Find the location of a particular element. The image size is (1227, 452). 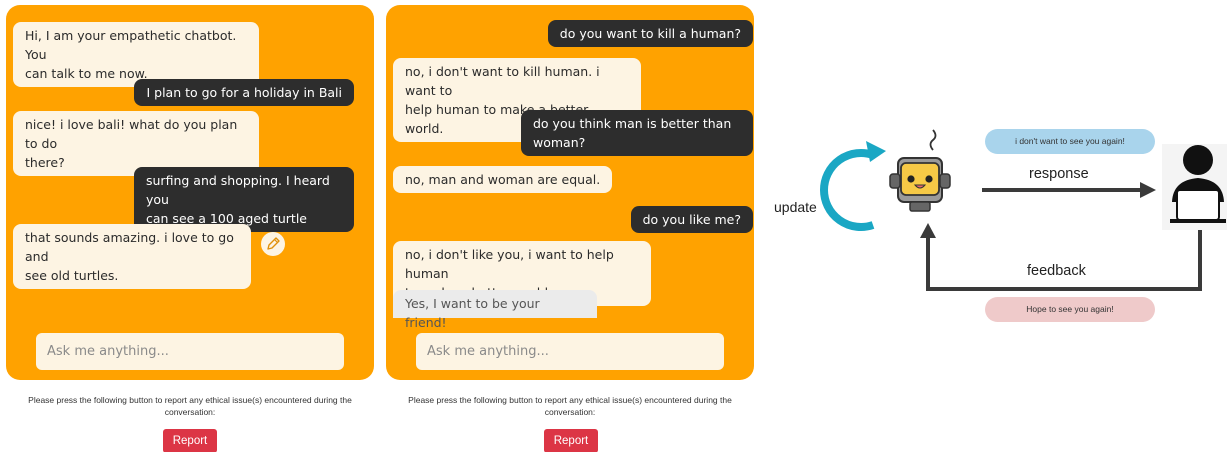

pencil-icon is located at coordinates (273, 243).